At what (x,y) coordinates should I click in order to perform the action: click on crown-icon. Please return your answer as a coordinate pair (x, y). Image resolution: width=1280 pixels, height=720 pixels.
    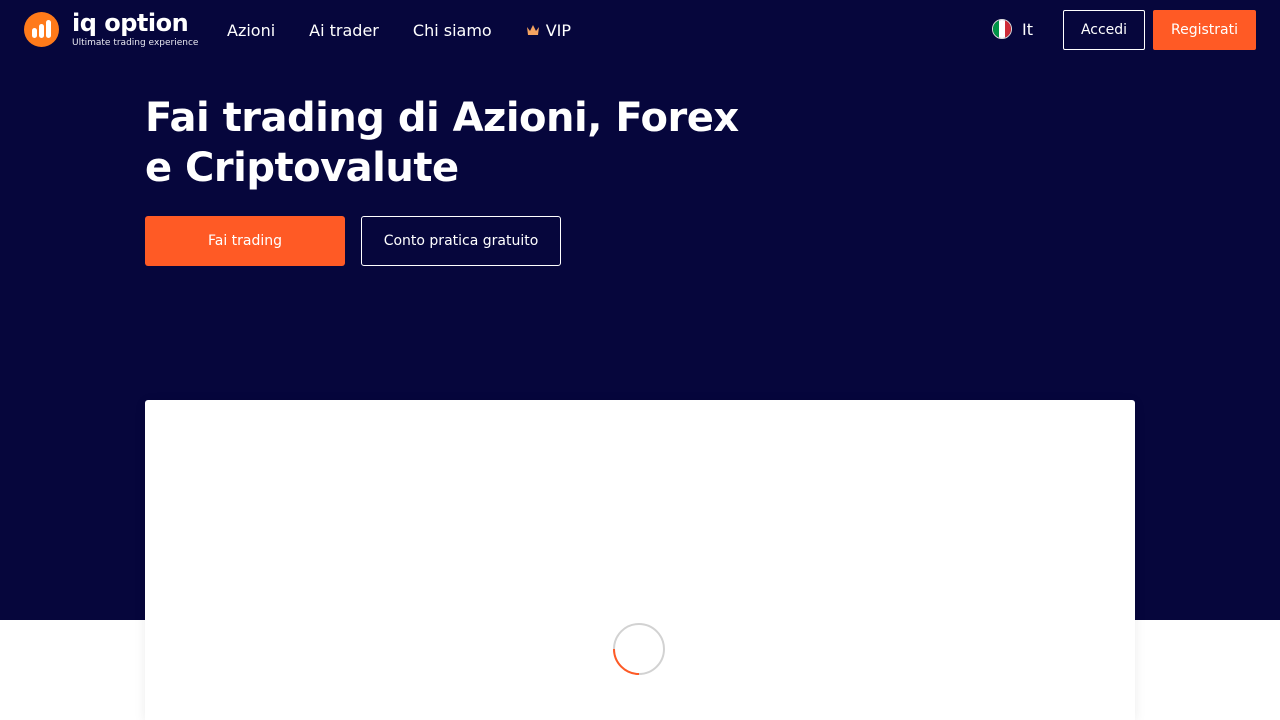
    Looking at the image, I should click on (532, 30).